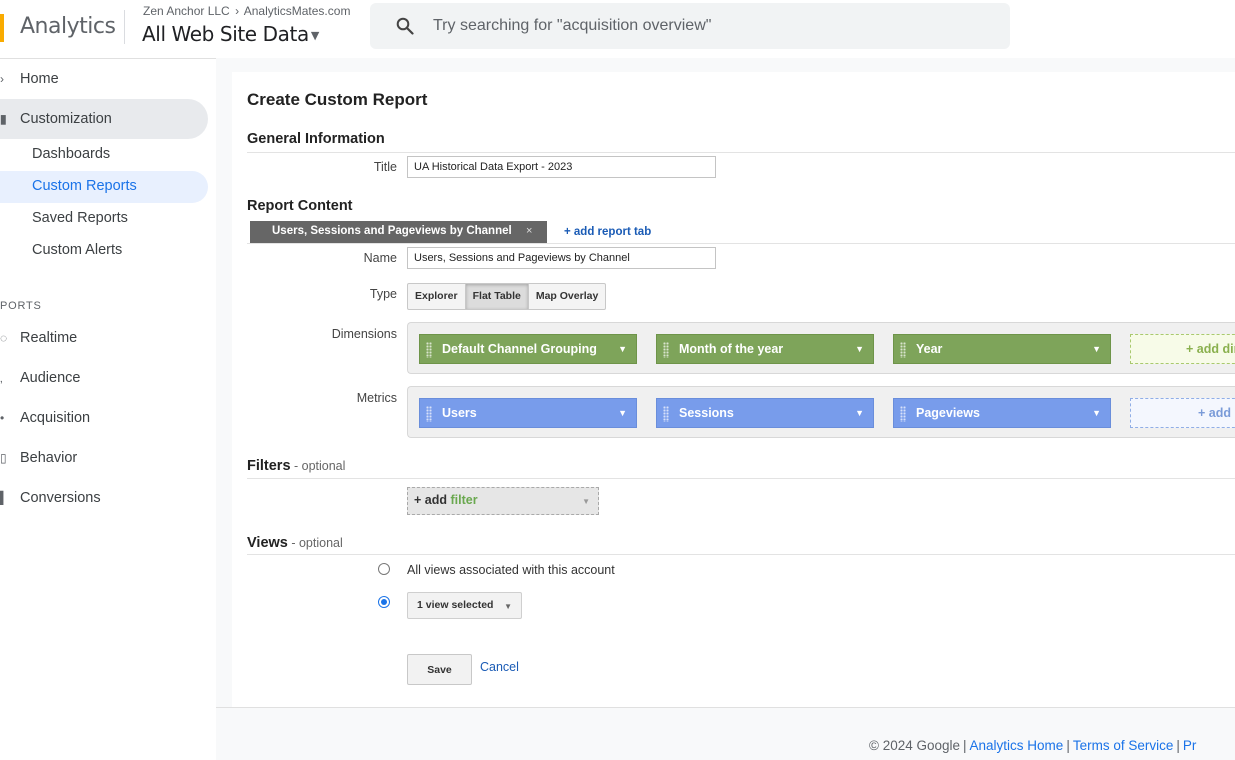  Describe the element at coordinates (503, 501) in the screenshot. I see `add-filter-dropdown: + add filter ▼` at that location.